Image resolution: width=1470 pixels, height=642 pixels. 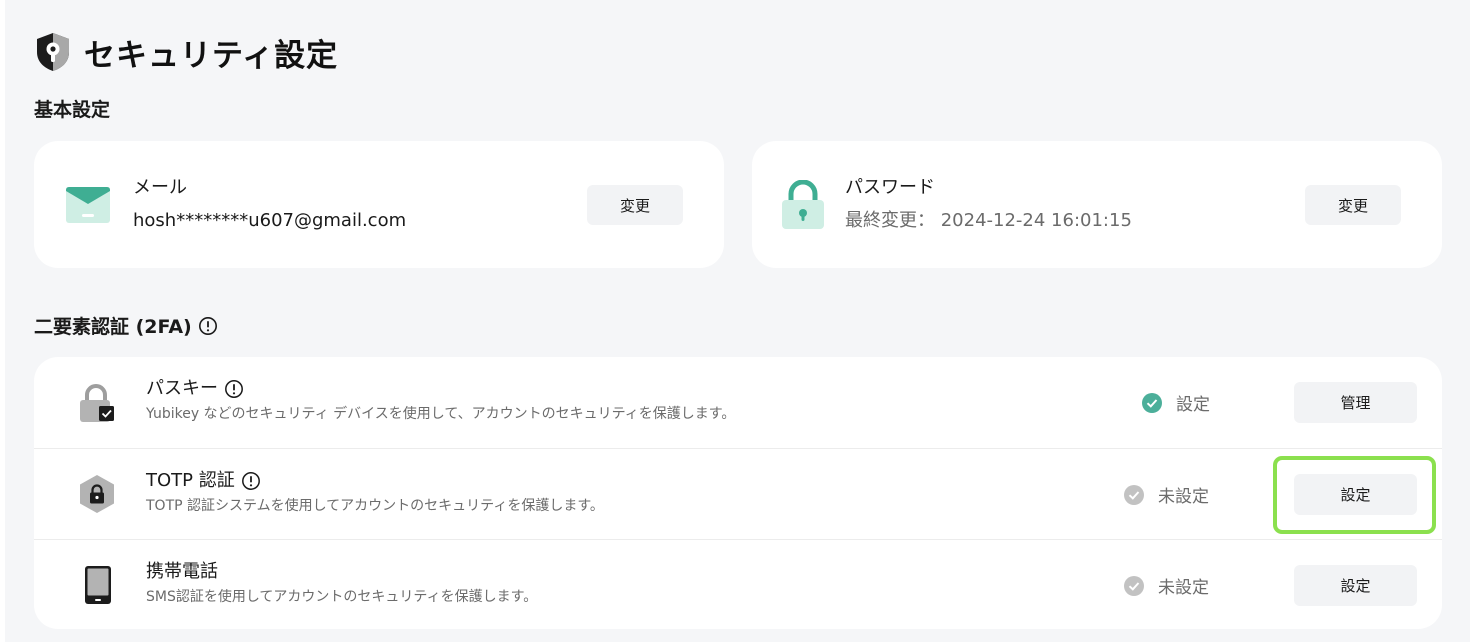 What do you see at coordinates (53, 52) in the screenshot?
I see `shield-icon` at bounding box center [53, 52].